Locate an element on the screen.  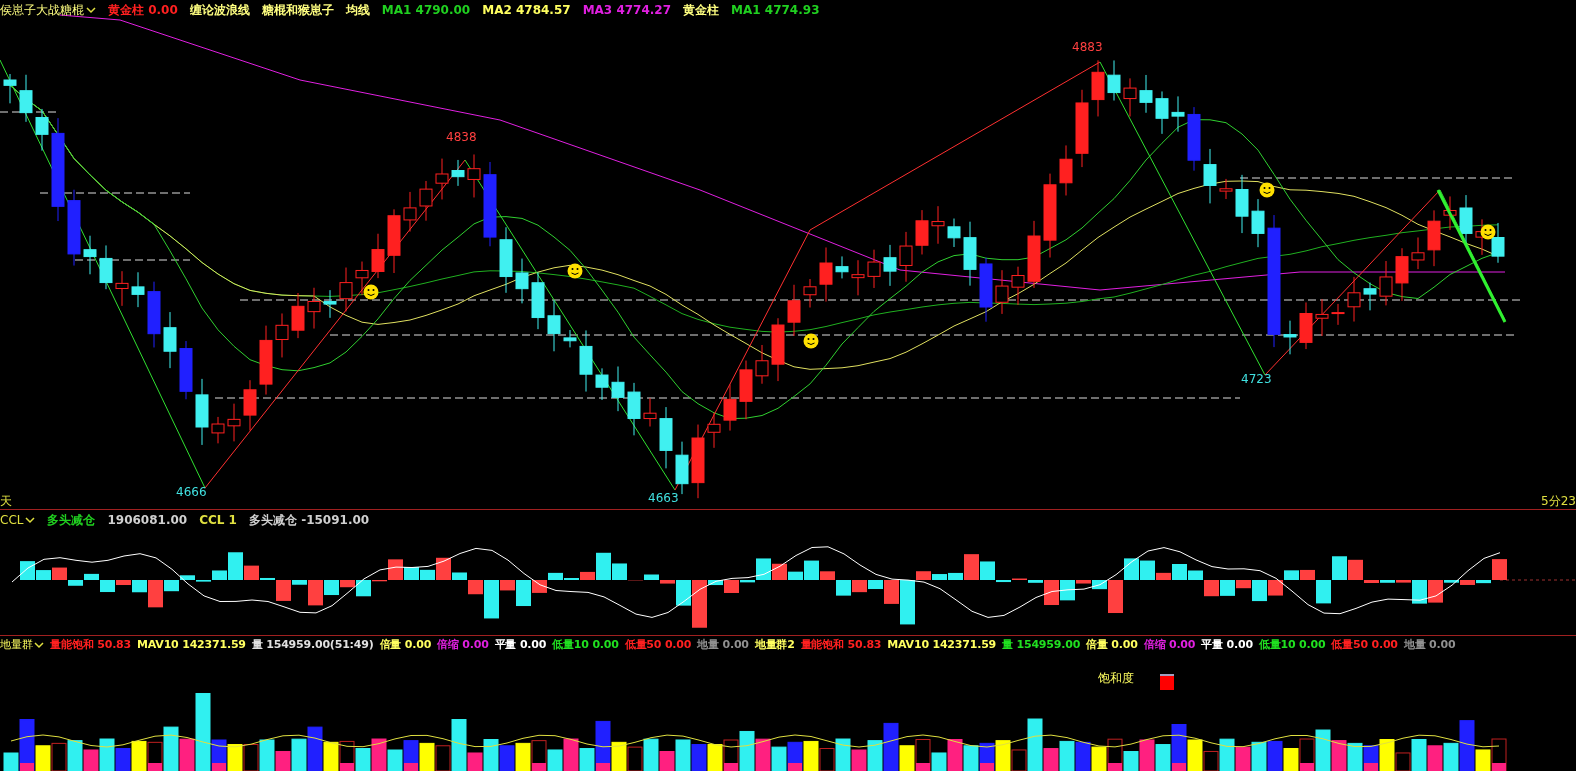
legend-value: MA1 4790.00 is located at coordinates (426, 10).